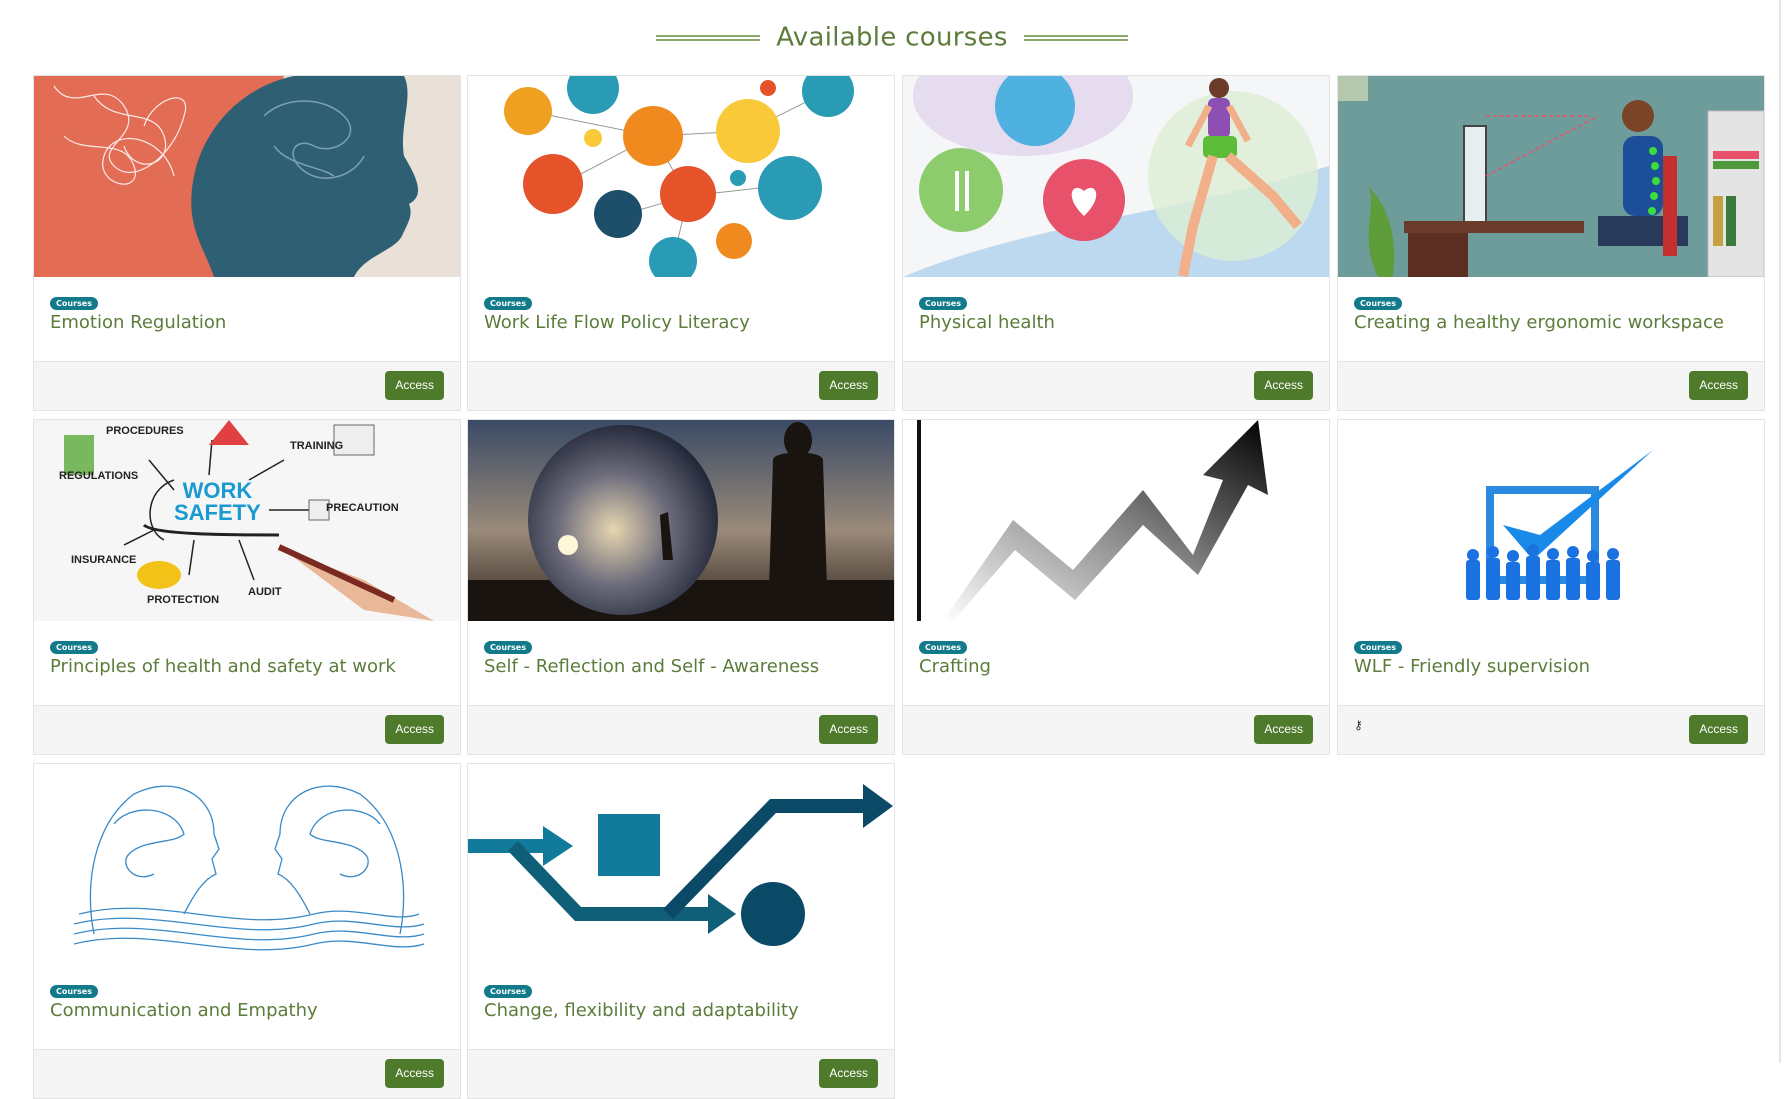 The height and width of the screenshot is (1099, 1784). What do you see at coordinates (1358, 725) in the screenshot?
I see `key-icon: ⚷` at bounding box center [1358, 725].